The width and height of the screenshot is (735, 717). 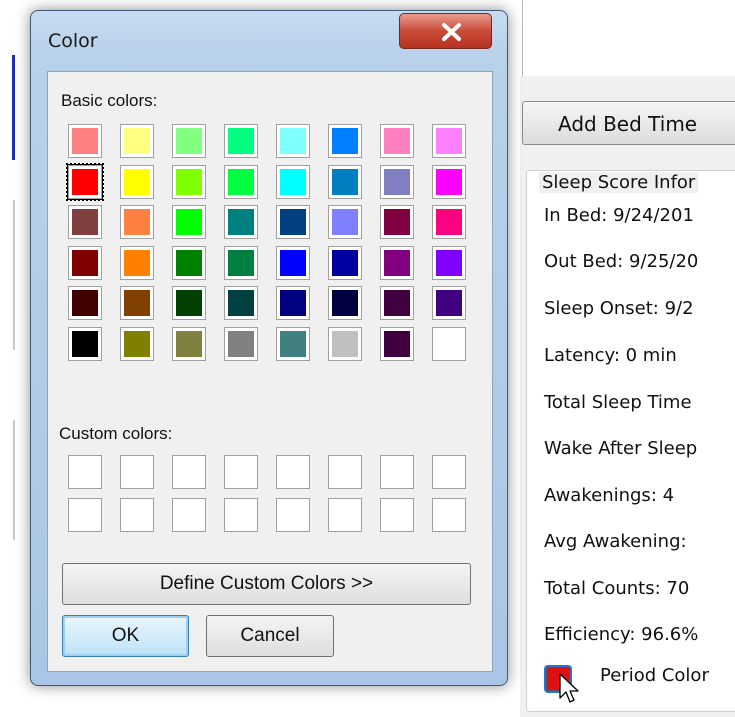 I want to click on sleep-info-line: Awakenings: 4, so click(x=609, y=495).